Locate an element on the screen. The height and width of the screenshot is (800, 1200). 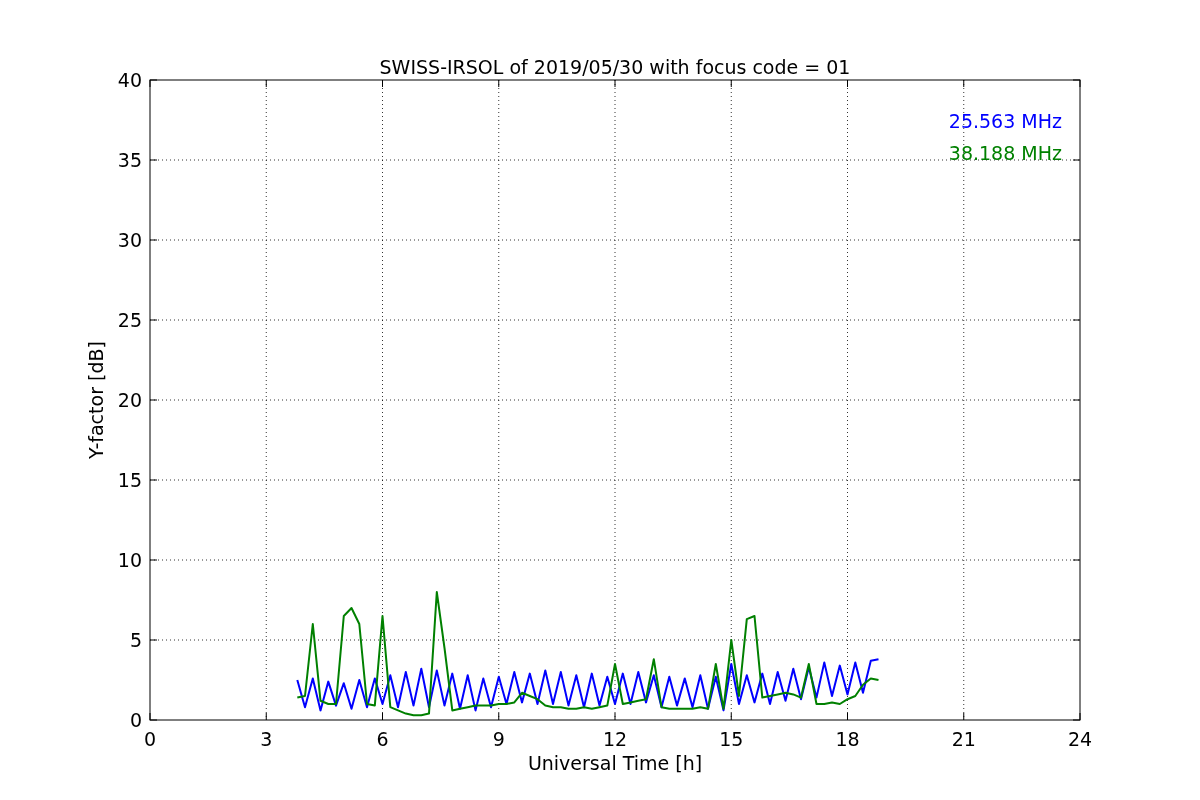
y-tick-label: 30 is located at coordinates (129, 240).